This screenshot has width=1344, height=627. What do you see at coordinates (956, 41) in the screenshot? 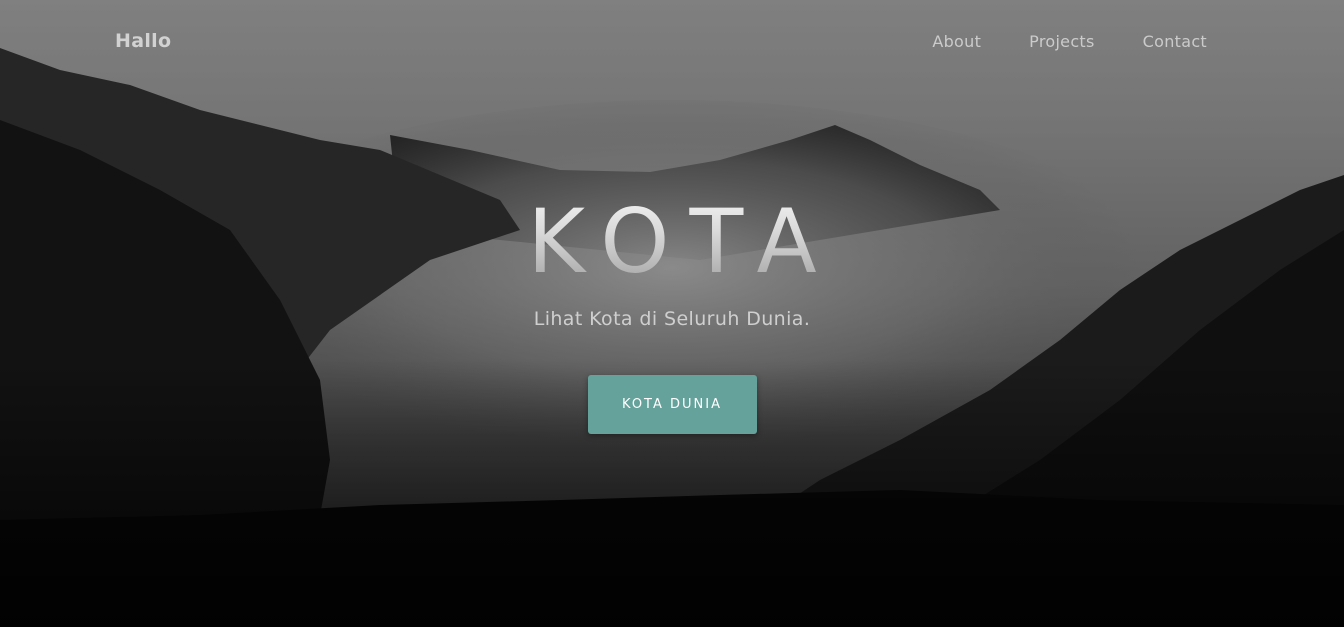
I see `nav-link-about: About` at bounding box center [956, 41].